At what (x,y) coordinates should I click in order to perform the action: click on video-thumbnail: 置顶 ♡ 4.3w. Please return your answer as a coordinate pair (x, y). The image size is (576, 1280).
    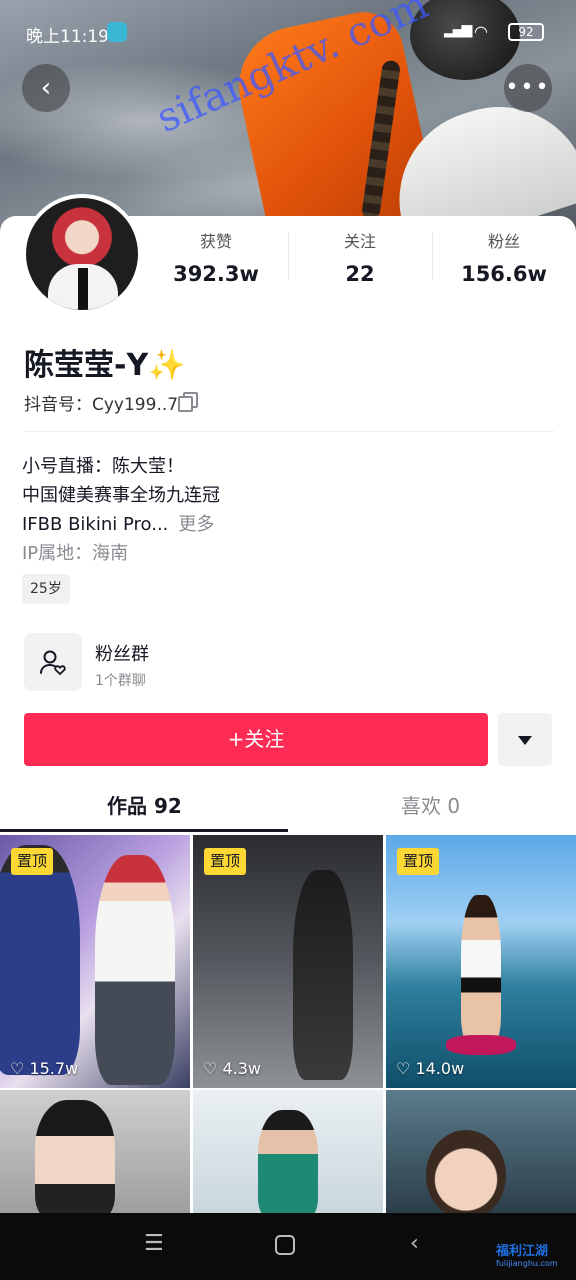
    Looking at the image, I should click on (288, 961).